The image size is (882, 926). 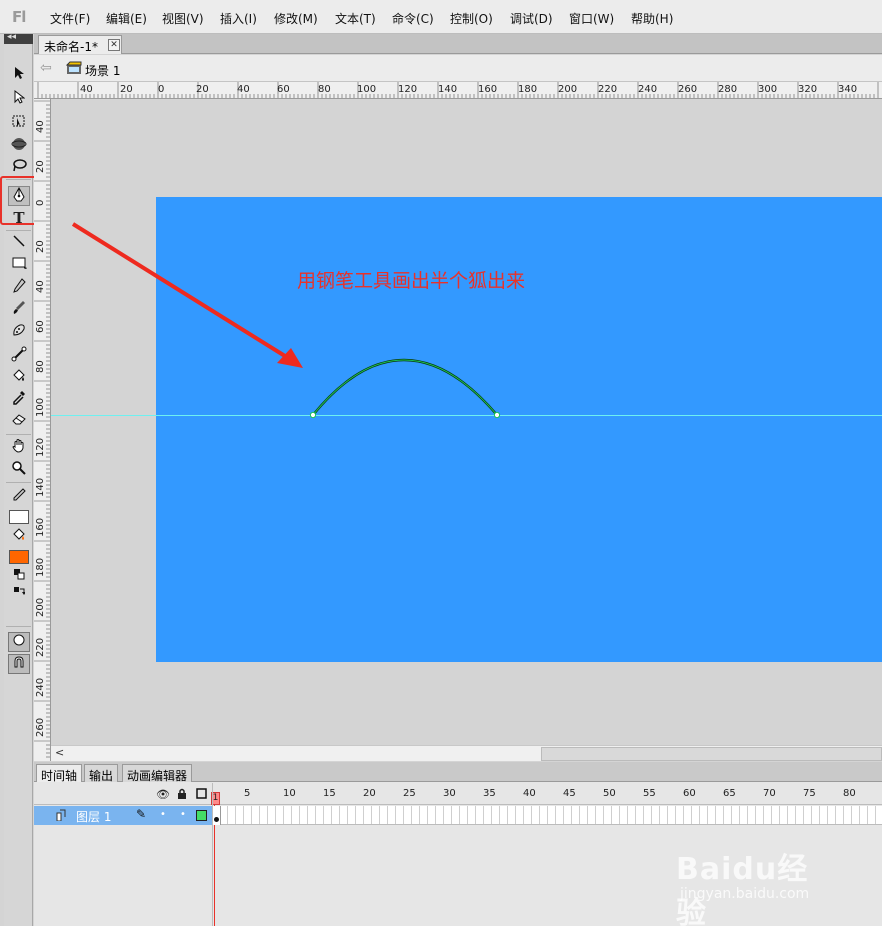 I want to click on rectangle-tool-icon, so click(x=19, y=266).